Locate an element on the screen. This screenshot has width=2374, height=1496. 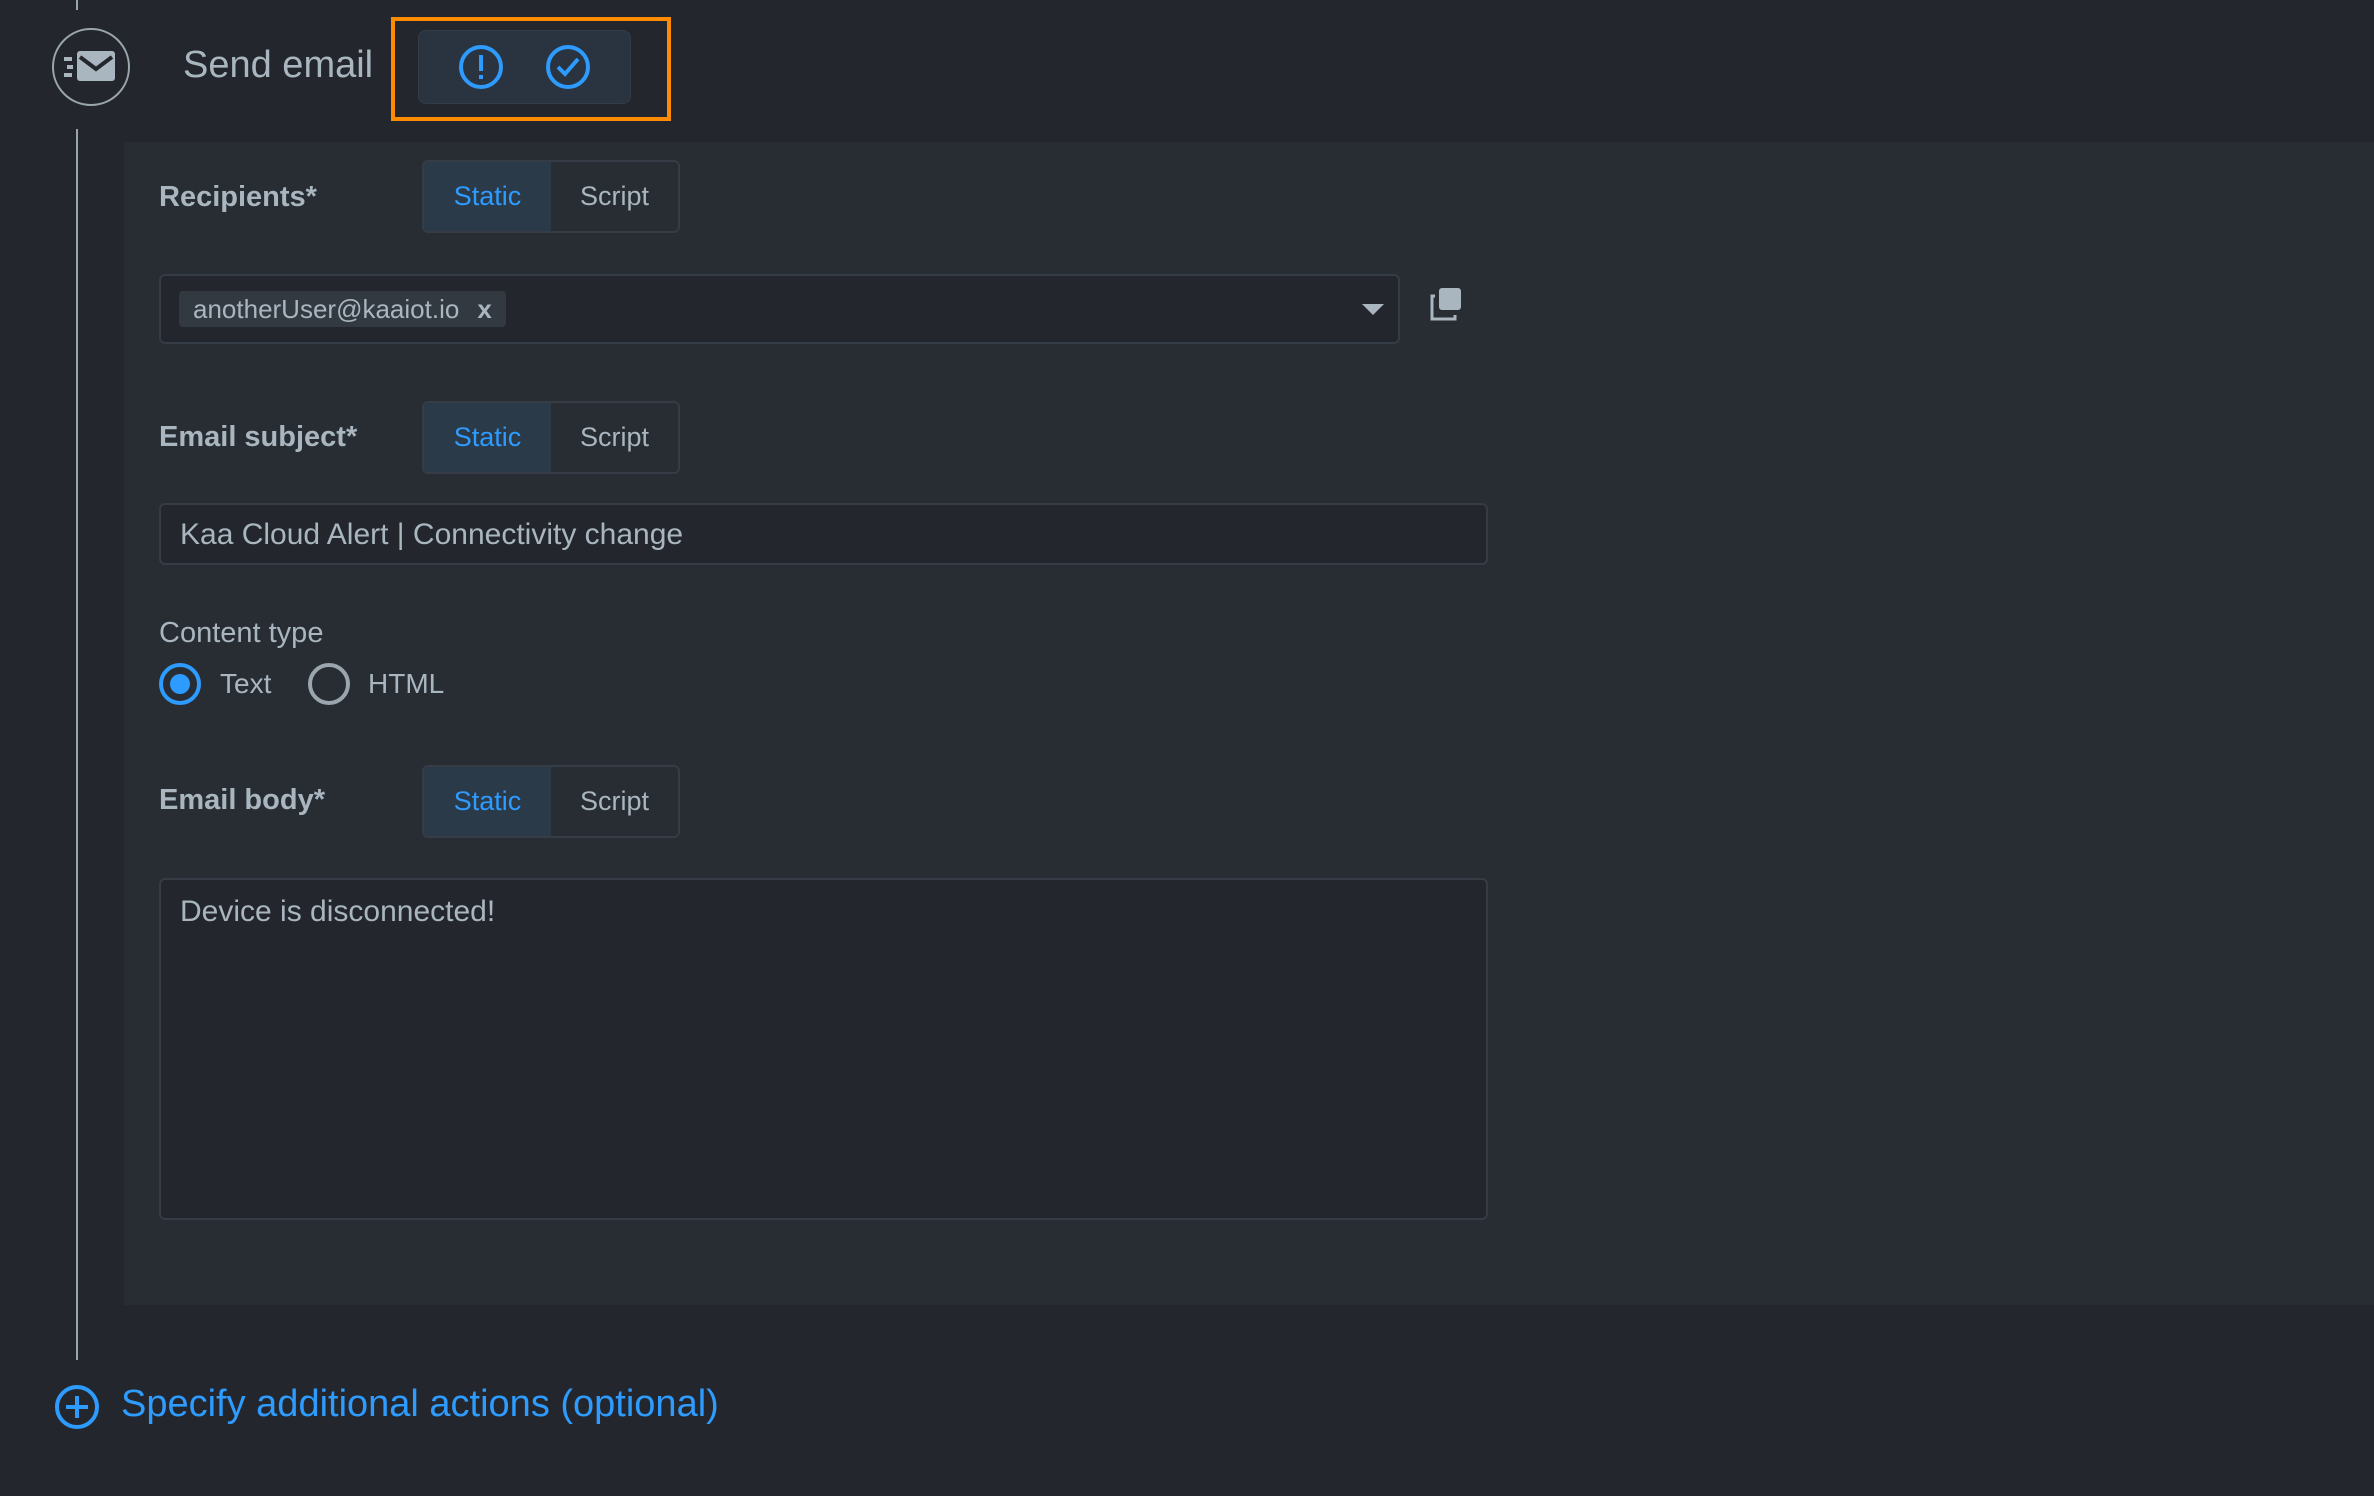
body-value: Device is disconnected! is located at coordinates (338, 911).